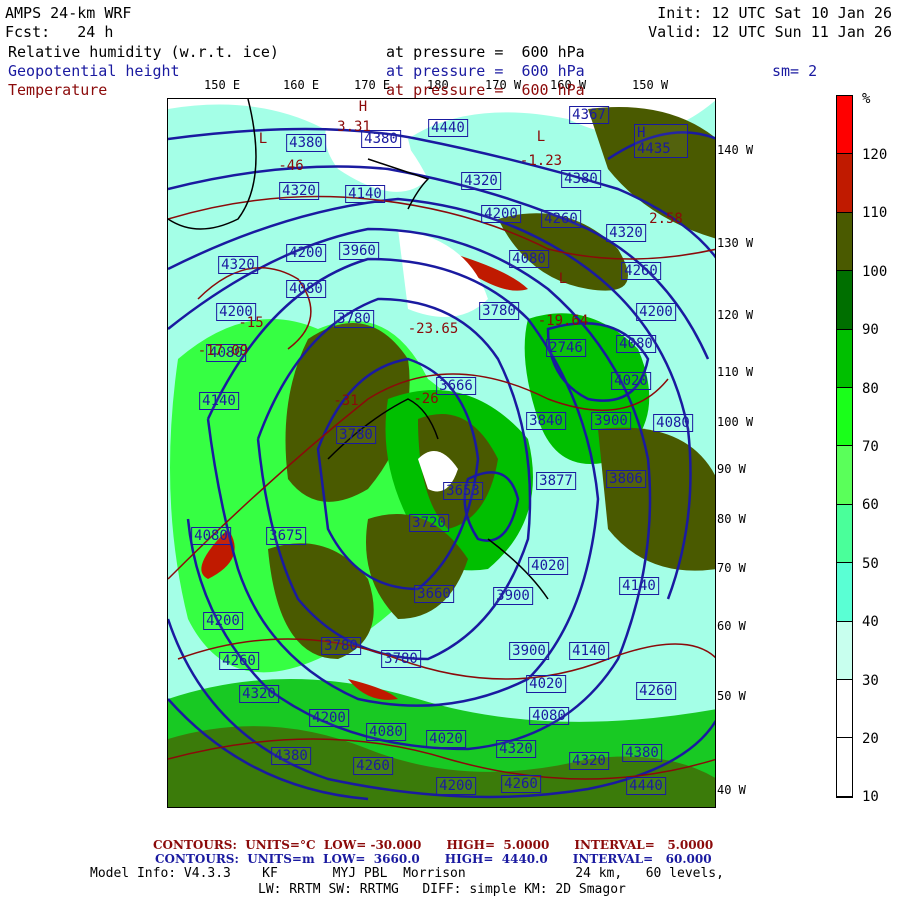  What do you see at coordinates (563, 321) in the screenshot?
I see `temperature-contour-label: -19.64` at bounding box center [563, 321].